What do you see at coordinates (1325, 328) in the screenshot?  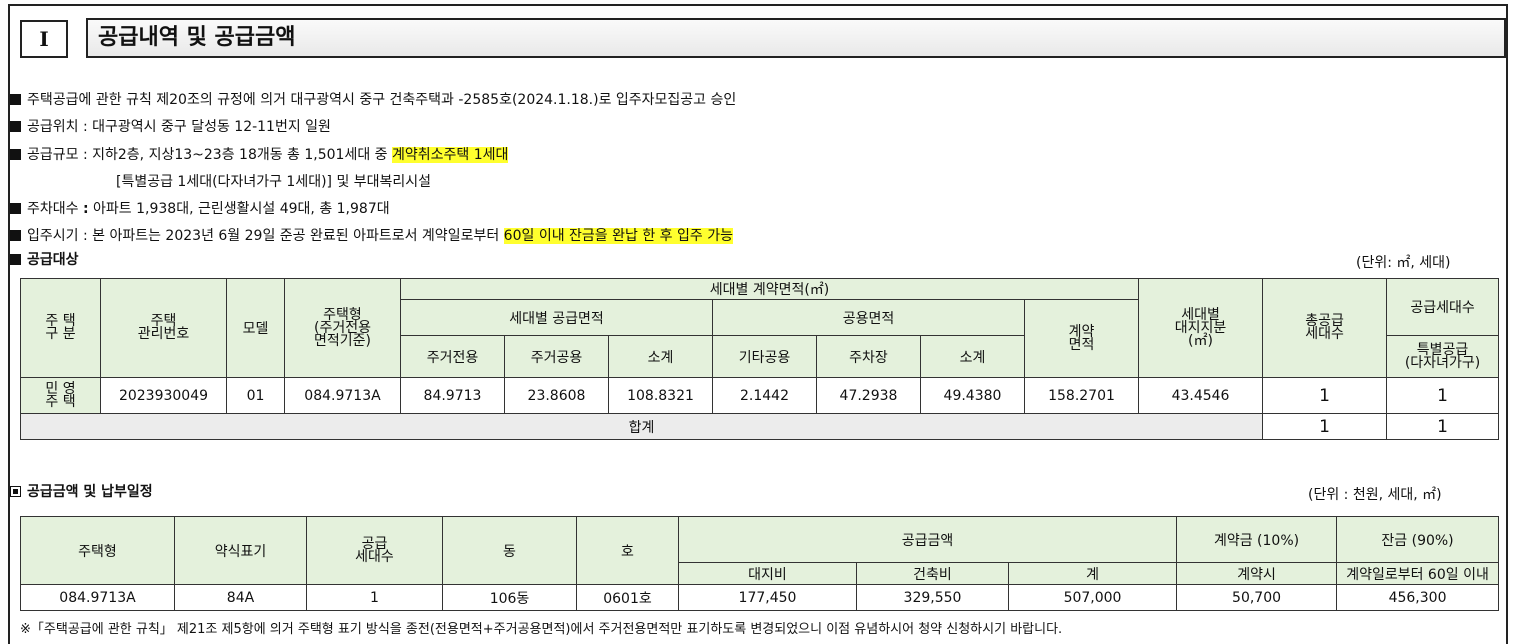 I see `th-total-units: 총공급 세대수` at bounding box center [1325, 328].